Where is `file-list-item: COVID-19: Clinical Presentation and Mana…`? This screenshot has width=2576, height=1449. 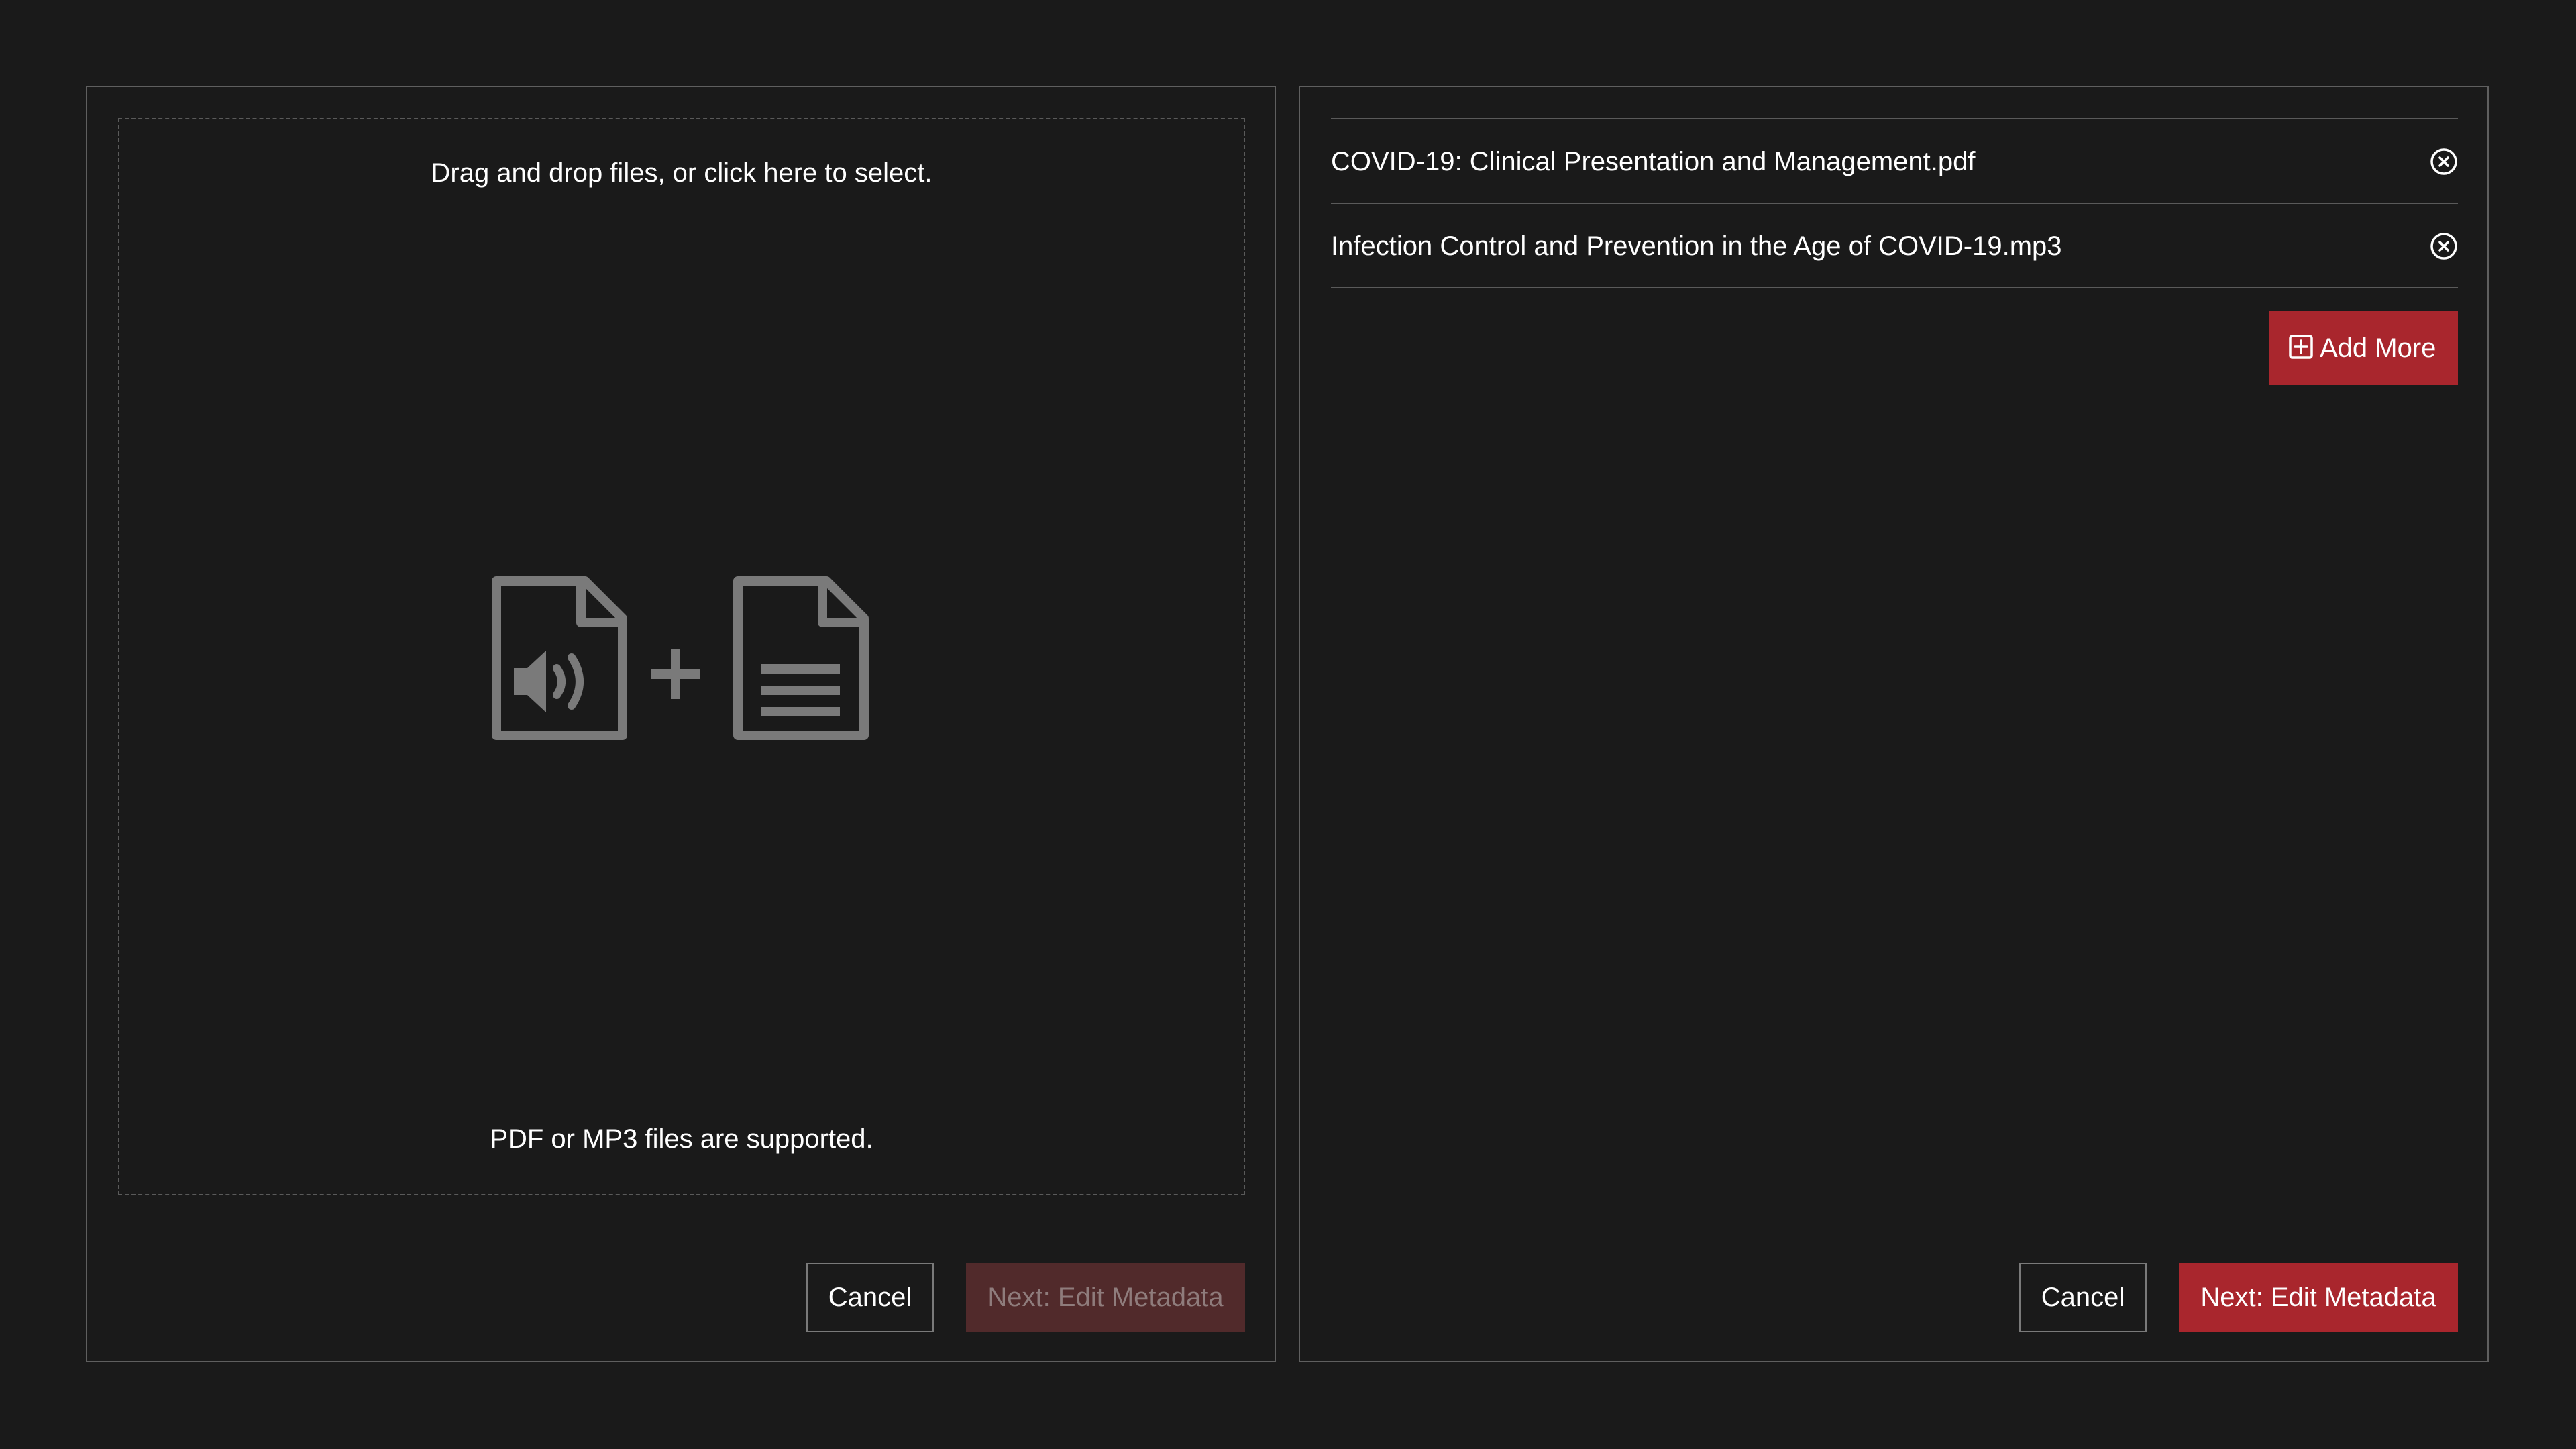 file-list-item: COVID-19: Clinical Presentation and Mana… is located at coordinates (1894, 161).